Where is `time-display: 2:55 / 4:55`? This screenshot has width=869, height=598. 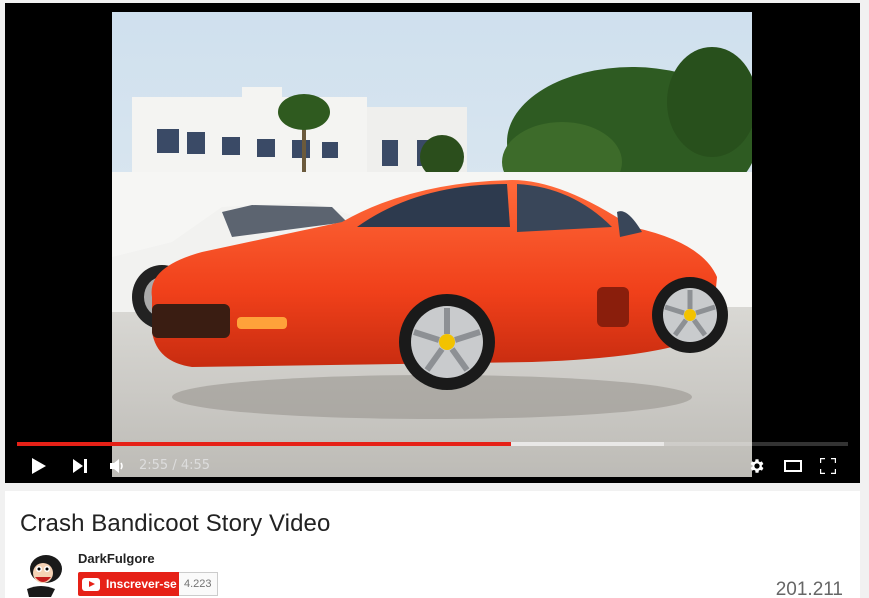 time-display: 2:55 / 4:55 is located at coordinates (175, 465).